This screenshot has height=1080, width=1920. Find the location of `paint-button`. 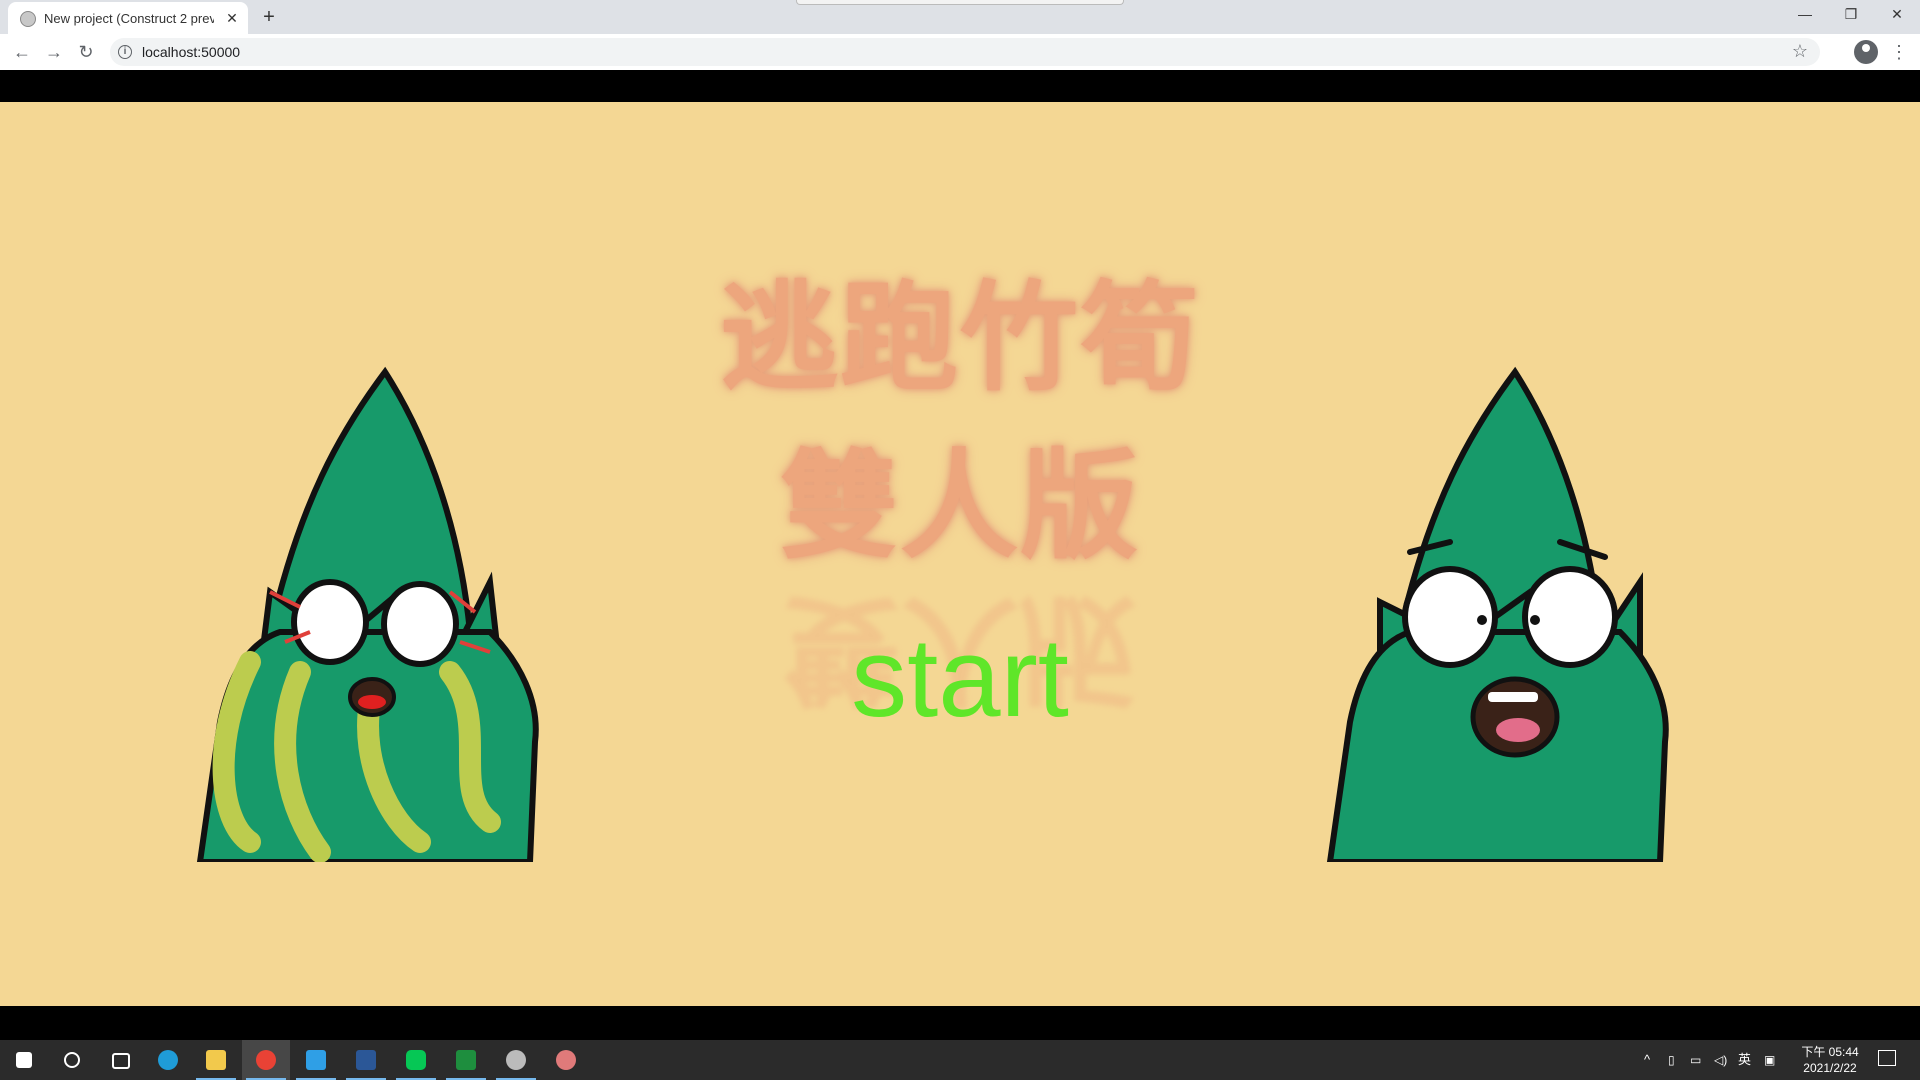

paint-button is located at coordinates (566, 1060).